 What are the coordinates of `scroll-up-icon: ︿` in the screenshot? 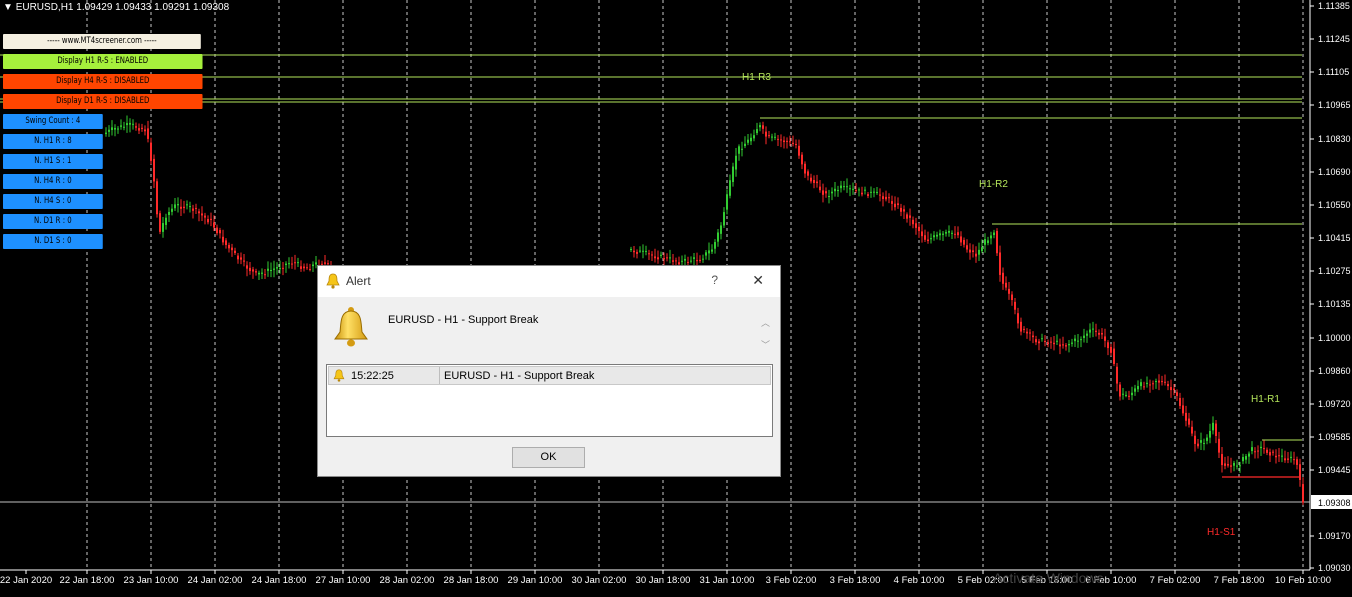 It's located at (765, 322).